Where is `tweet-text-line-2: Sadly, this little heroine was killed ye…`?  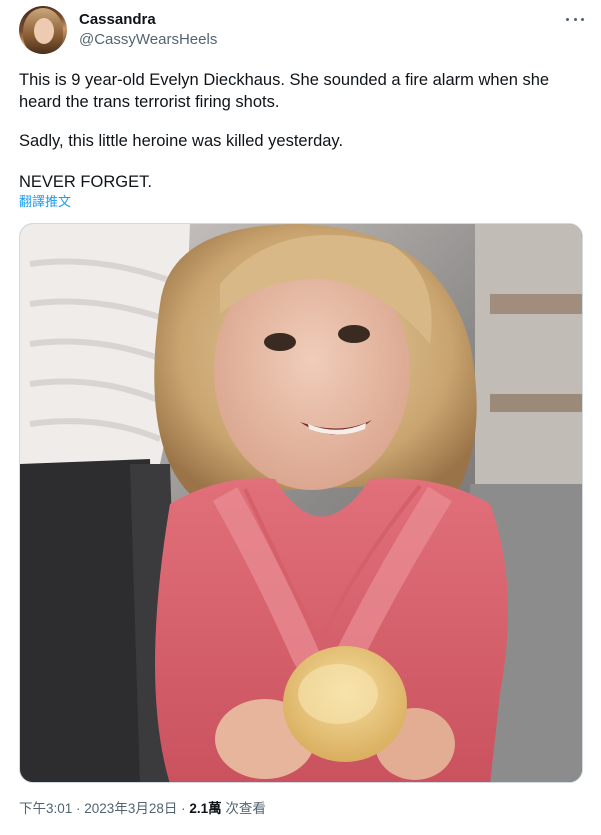 tweet-text-line-2: Sadly, this little heroine was killed ye… is located at coordinates (181, 141).